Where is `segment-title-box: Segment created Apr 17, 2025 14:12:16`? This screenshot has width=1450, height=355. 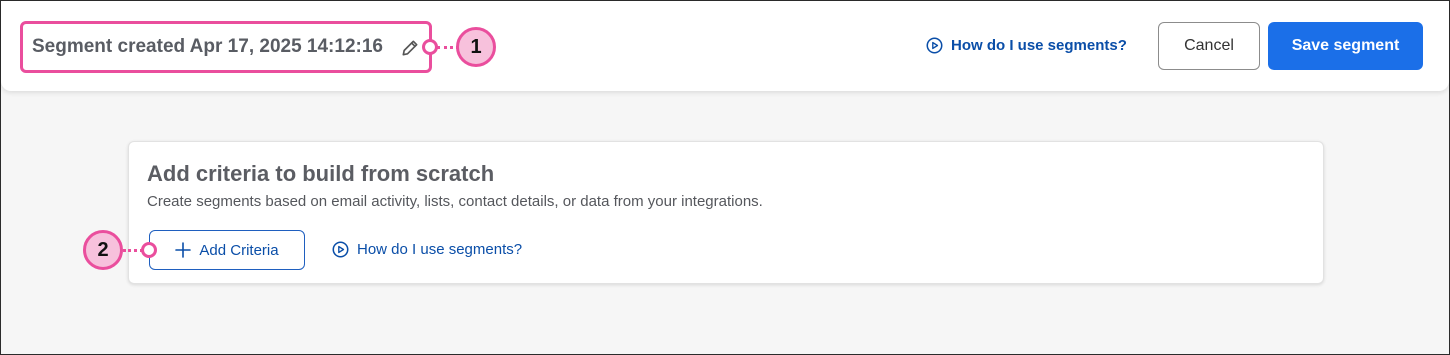
segment-title-box: Segment created Apr 17, 2025 14:12:16 is located at coordinates (226, 47).